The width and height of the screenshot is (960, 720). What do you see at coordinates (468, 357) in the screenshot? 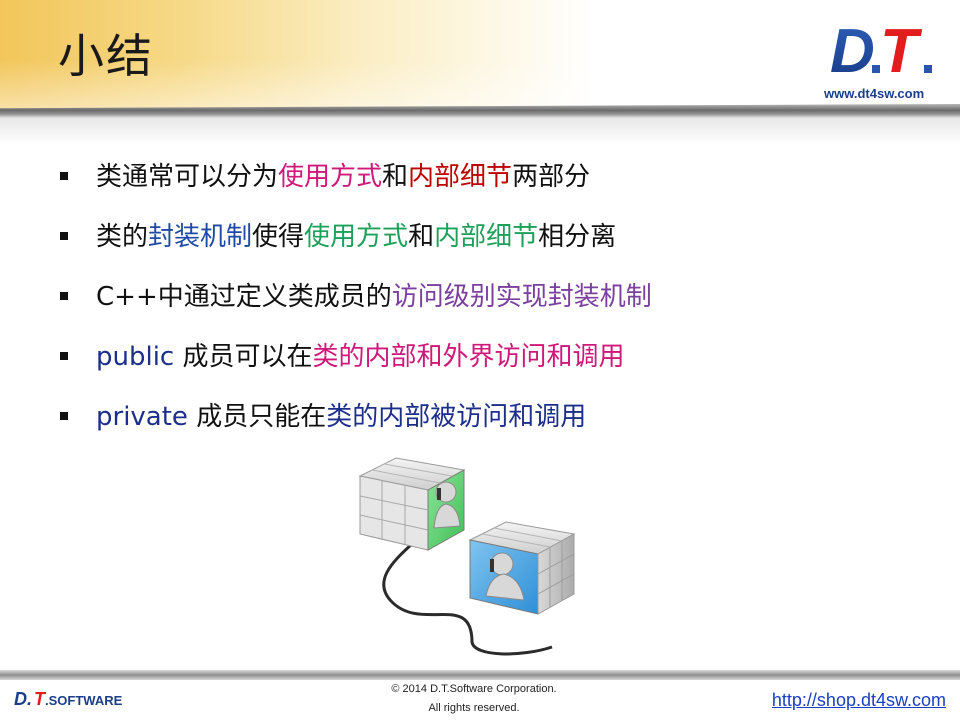
I see `highlight-text: 类的内部和外界访问和调用` at bounding box center [468, 357].